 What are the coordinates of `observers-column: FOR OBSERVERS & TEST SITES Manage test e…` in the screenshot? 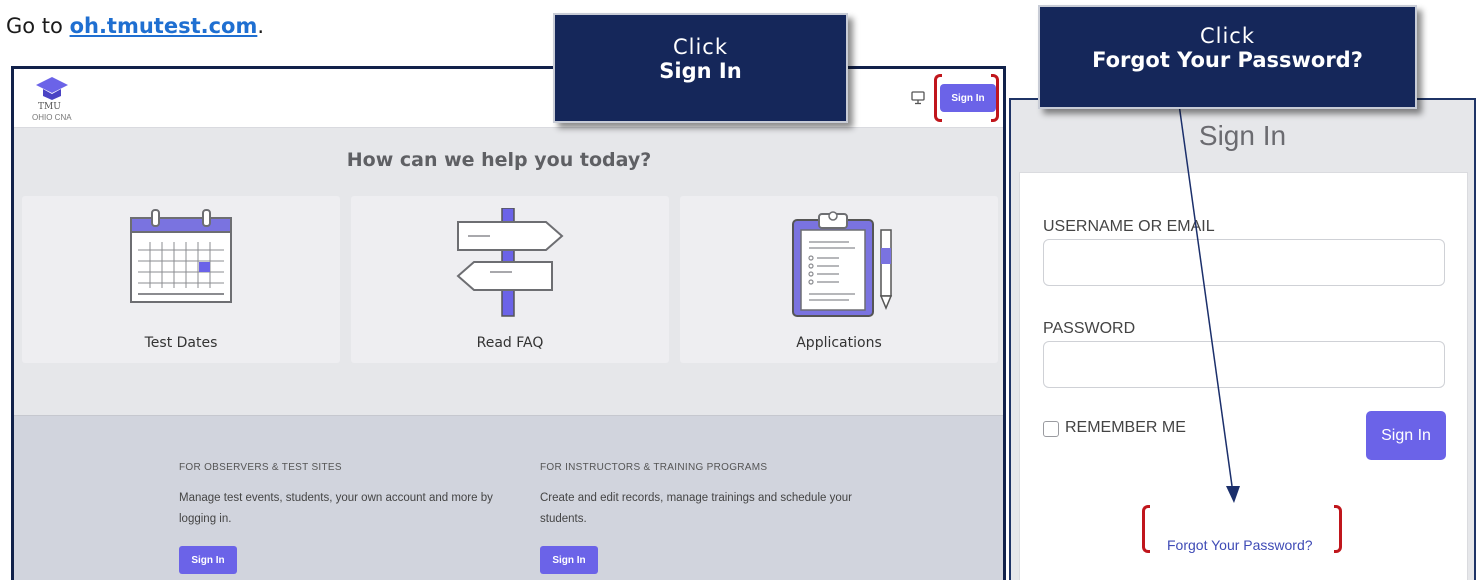 It's located at (344, 518).